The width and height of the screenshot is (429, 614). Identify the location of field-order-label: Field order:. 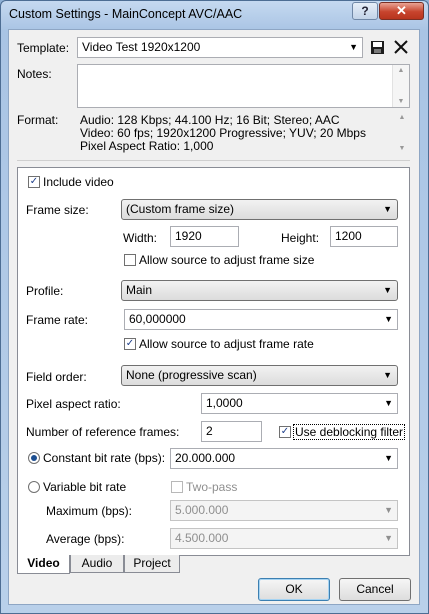
(56, 377).